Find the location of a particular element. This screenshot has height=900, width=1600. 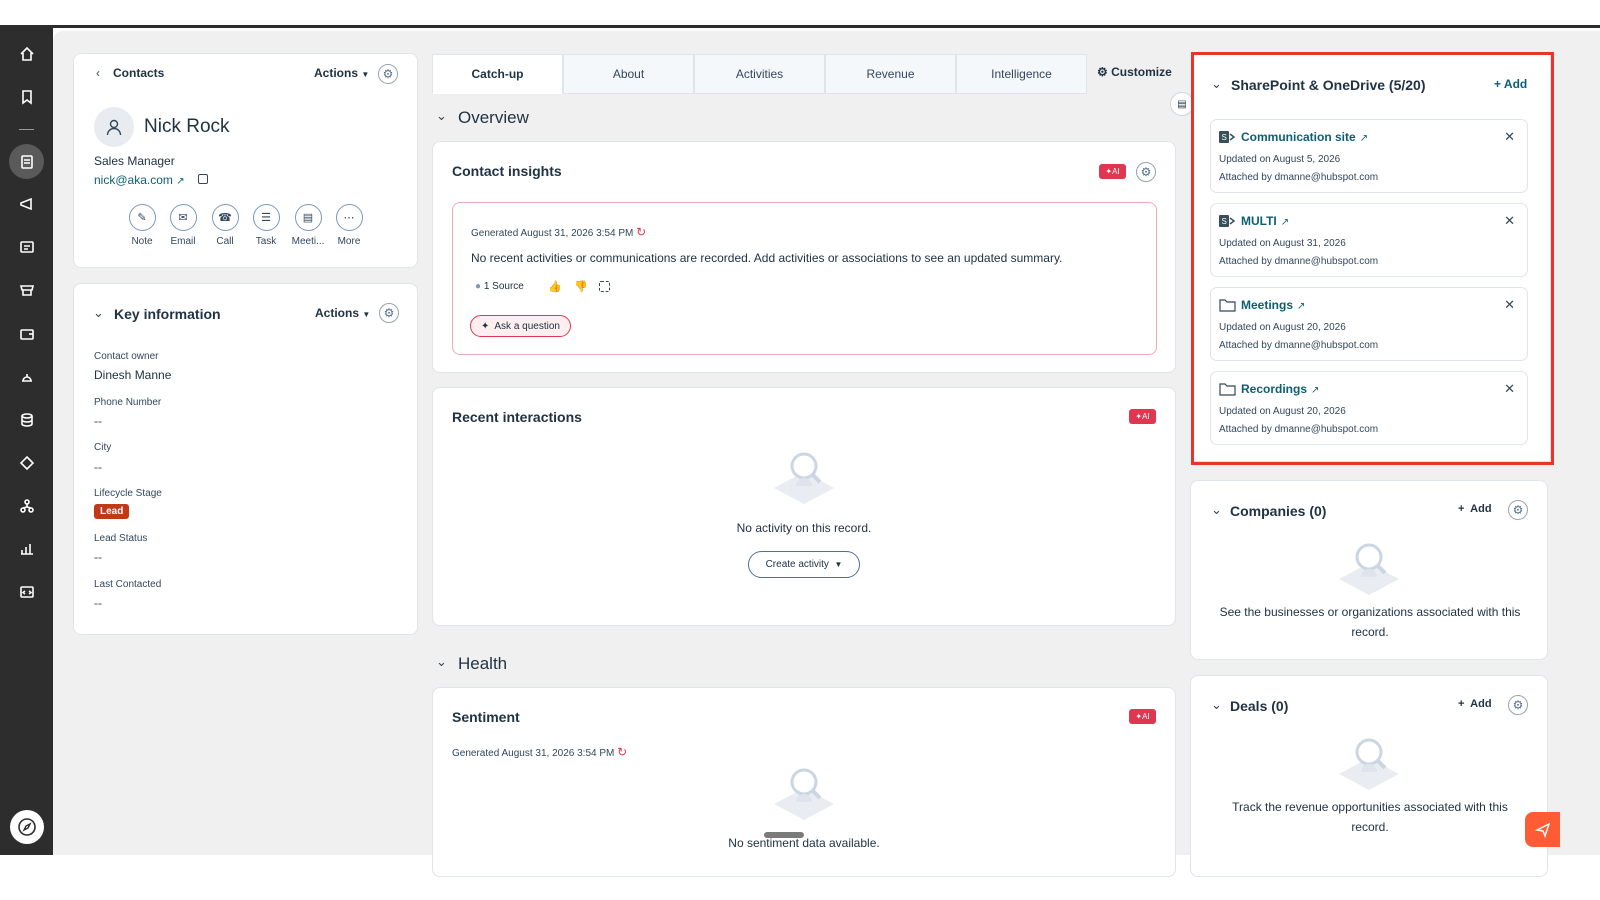

back-to-contacts-link: Contacts is located at coordinates (138, 73).